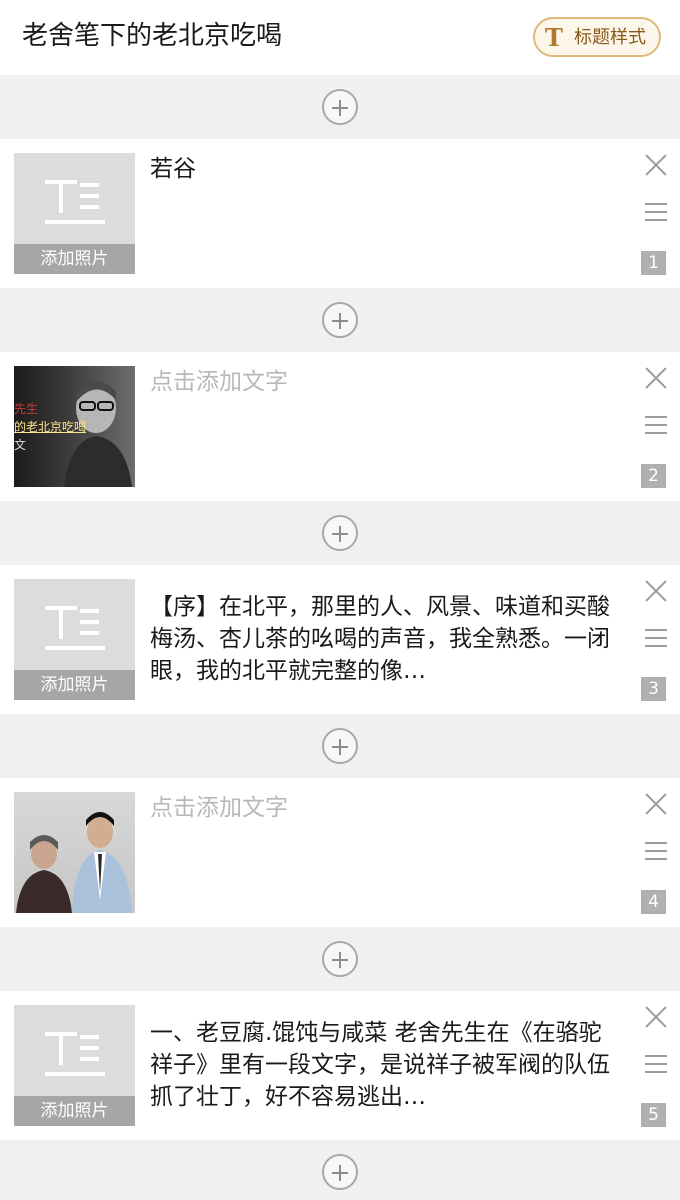 The image size is (680, 1200). What do you see at coordinates (340, 426) in the screenshot?
I see `list-item: 先生 的老北京吃喝 文 点击添加文字 2` at bounding box center [340, 426].